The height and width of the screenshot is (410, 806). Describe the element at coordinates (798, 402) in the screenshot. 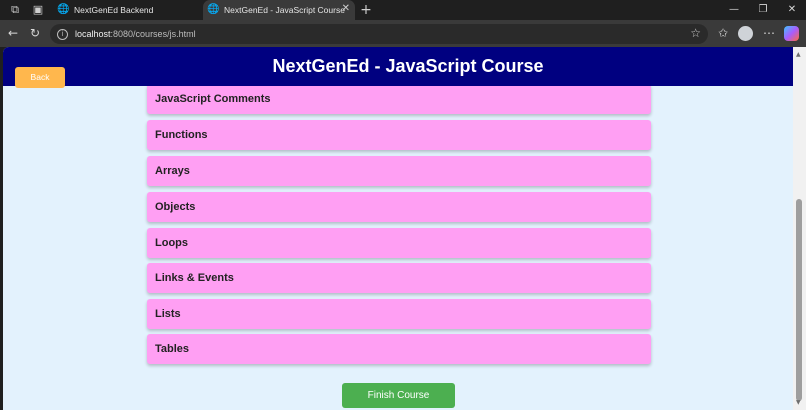

I see `scroll-down-icon: ▼` at that location.